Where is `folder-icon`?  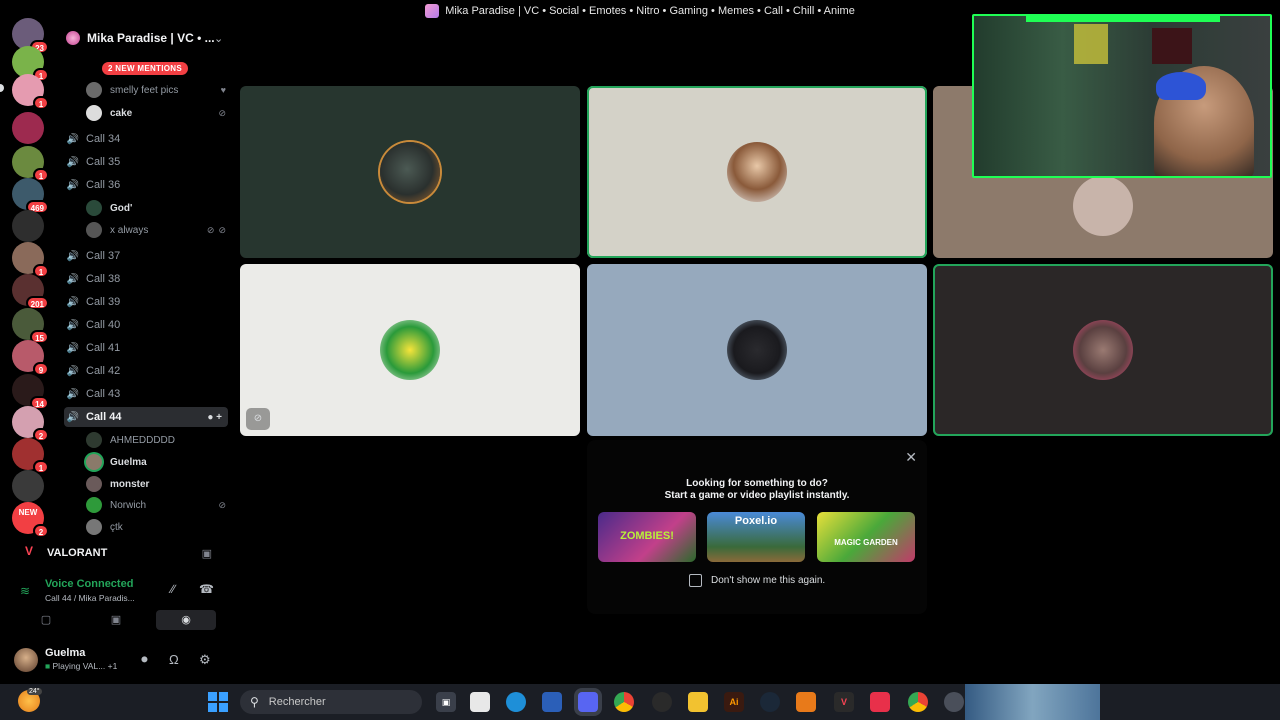 folder-icon is located at coordinates (698, 702).